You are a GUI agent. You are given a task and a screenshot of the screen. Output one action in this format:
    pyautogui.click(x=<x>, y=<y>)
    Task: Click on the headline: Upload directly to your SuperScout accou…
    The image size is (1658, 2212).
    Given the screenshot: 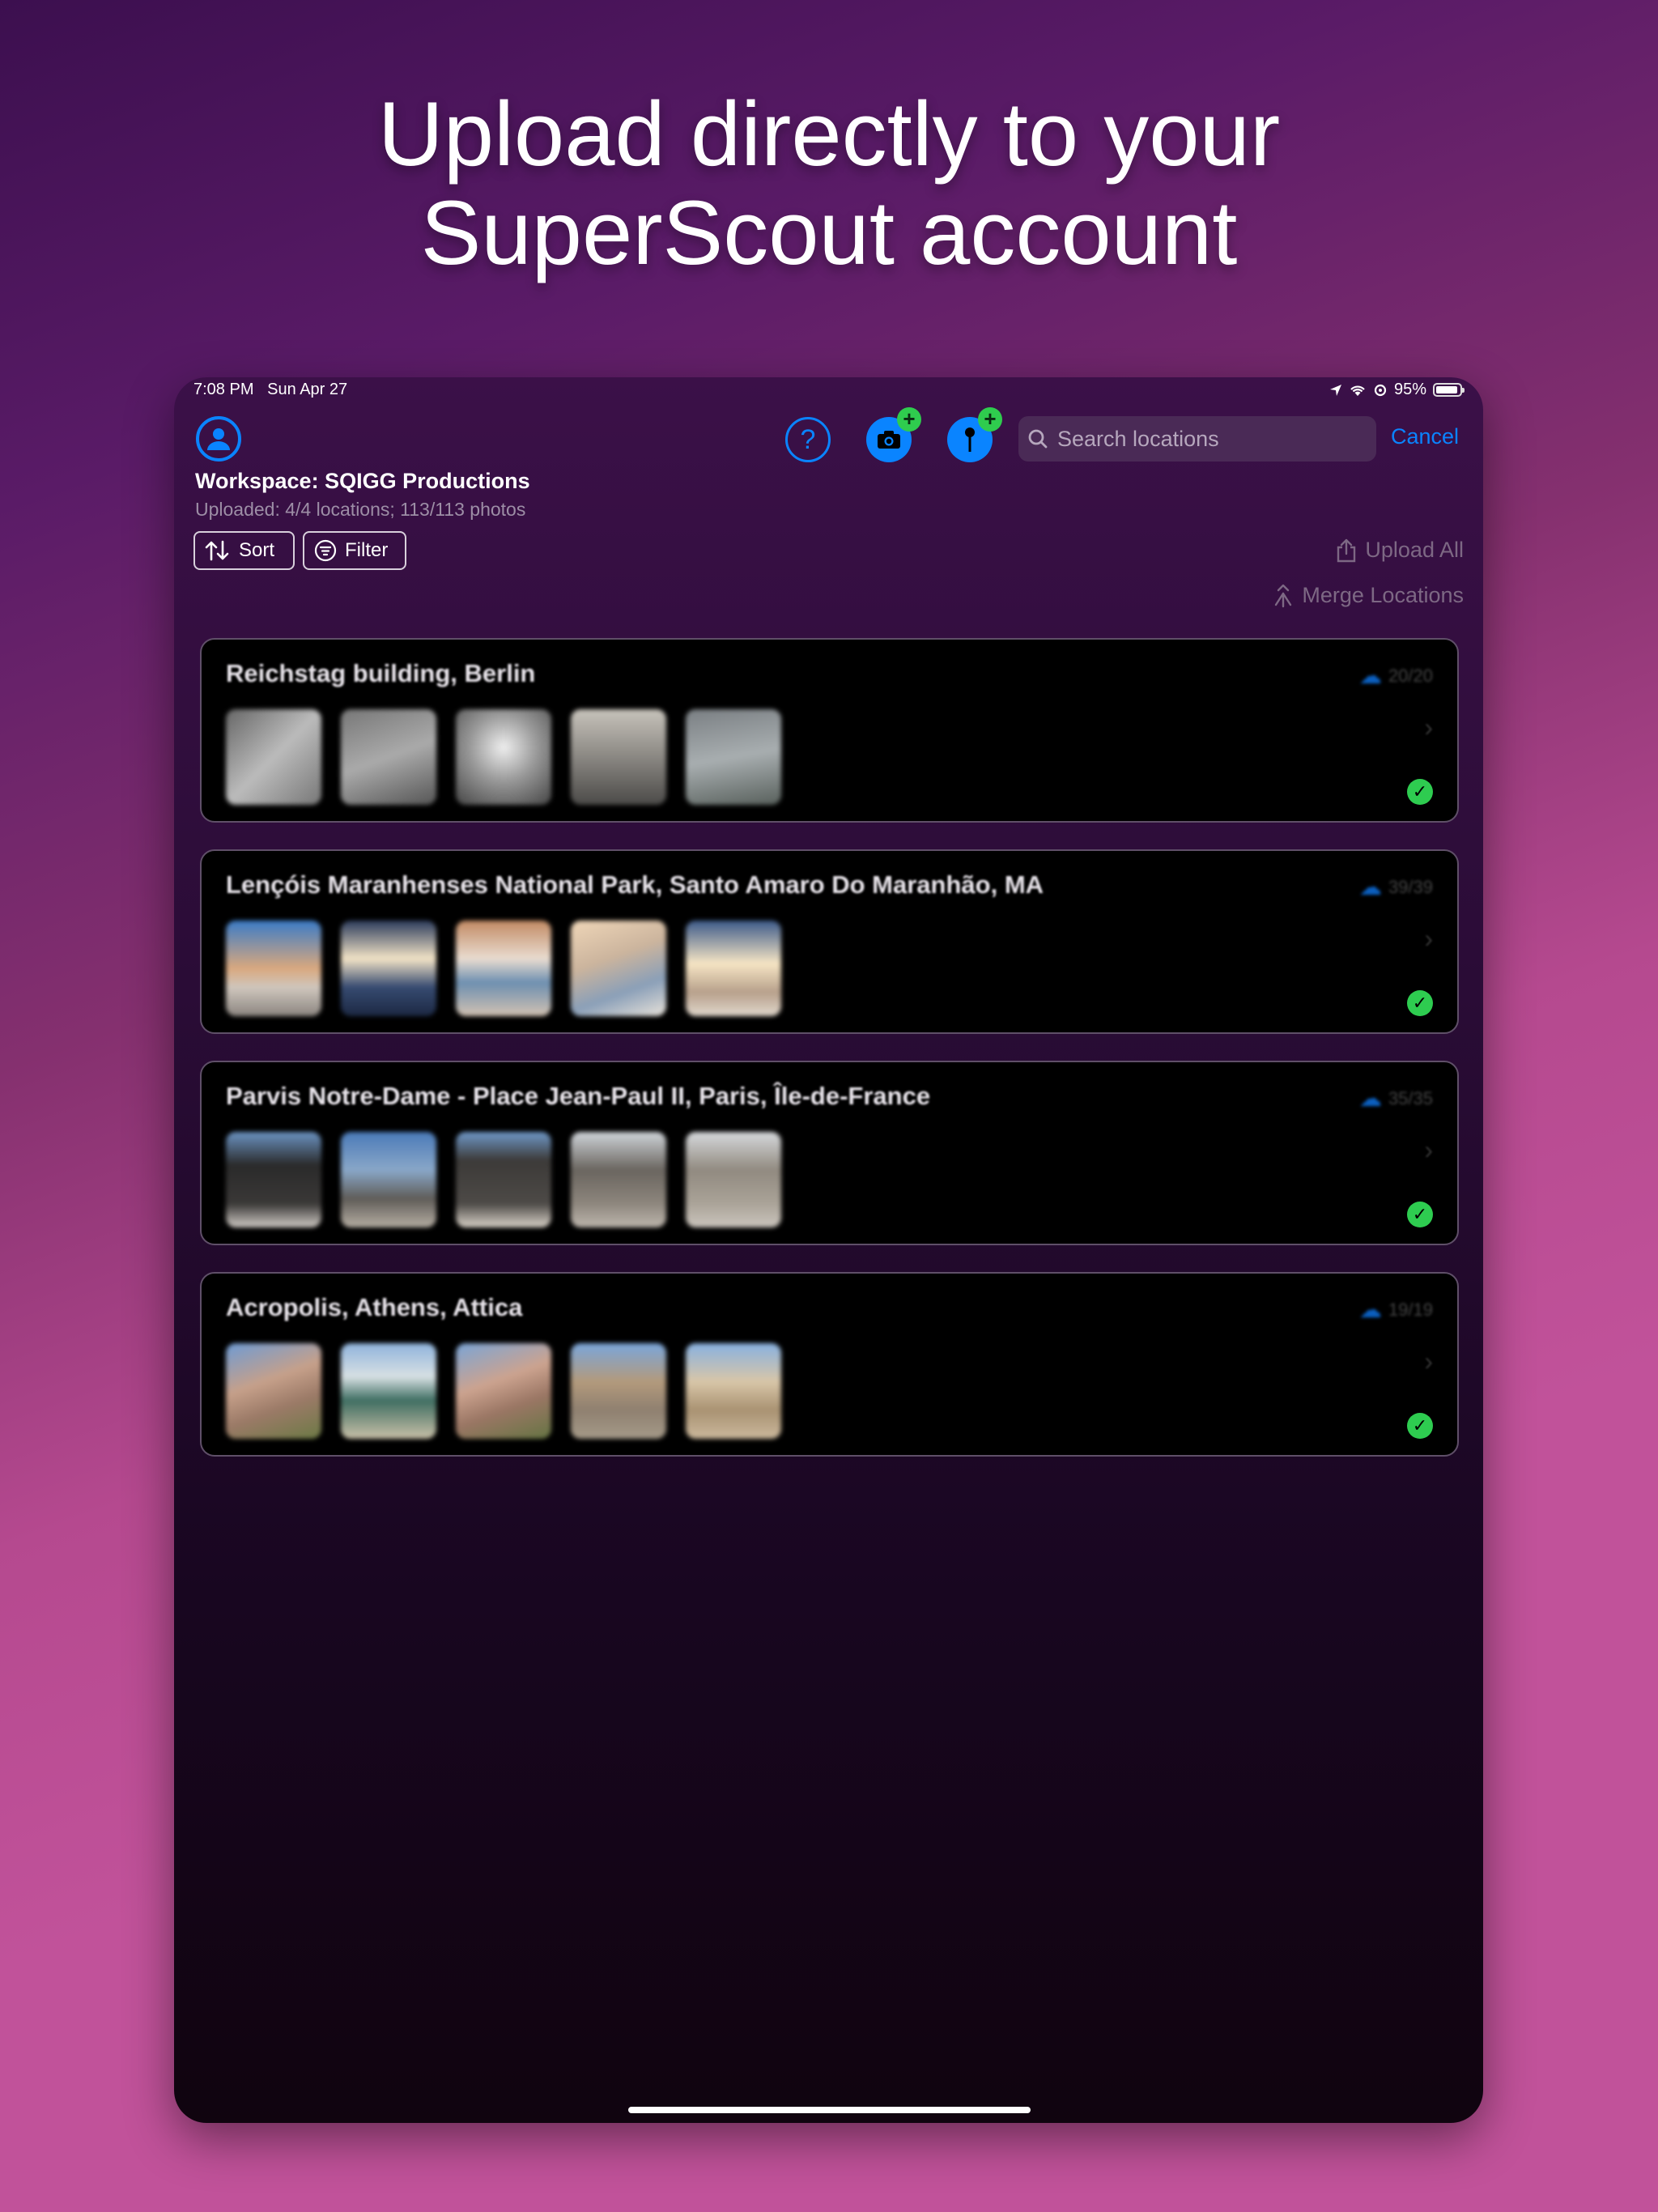 What is the action you would take?
    pyautogui.click(x=829, y=184)
    